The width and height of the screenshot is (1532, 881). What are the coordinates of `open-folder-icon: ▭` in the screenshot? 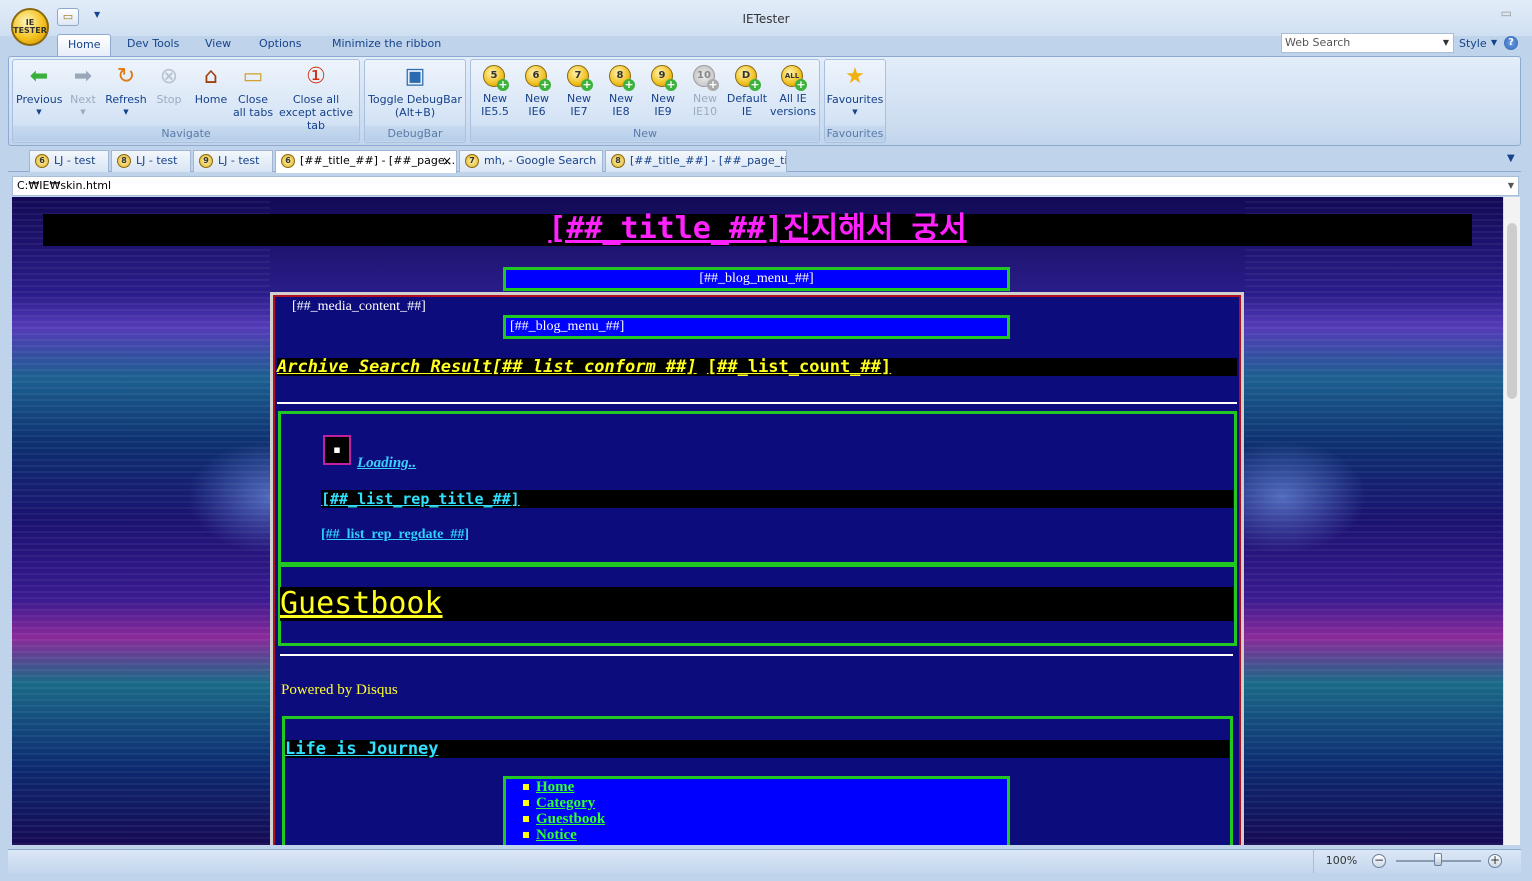 It's located at (68, 17).